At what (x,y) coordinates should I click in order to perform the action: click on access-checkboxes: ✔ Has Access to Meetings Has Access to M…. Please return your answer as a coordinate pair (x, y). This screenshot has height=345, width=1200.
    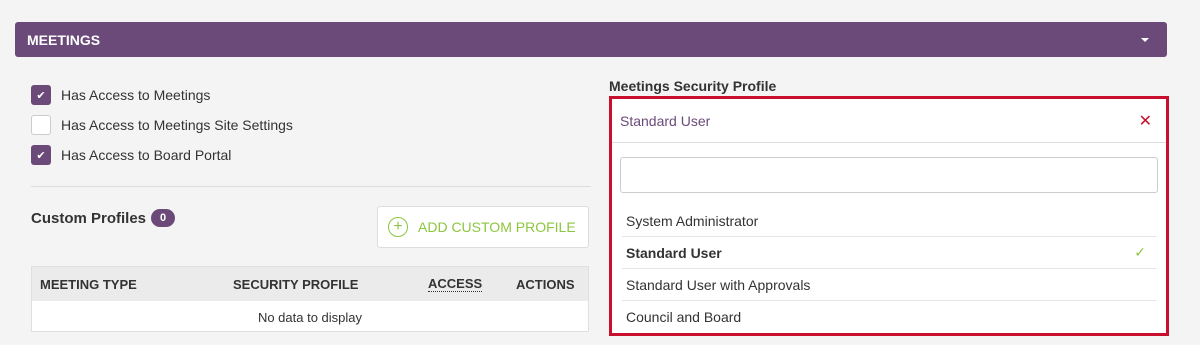
    Looking at the image, I should click on (162, 125).